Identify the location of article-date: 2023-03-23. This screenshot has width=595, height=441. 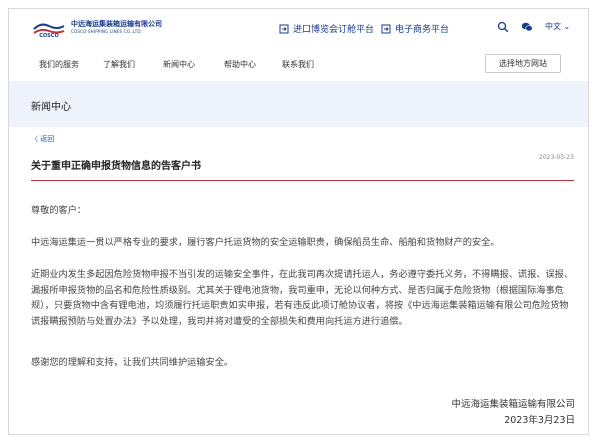
(556, 157).